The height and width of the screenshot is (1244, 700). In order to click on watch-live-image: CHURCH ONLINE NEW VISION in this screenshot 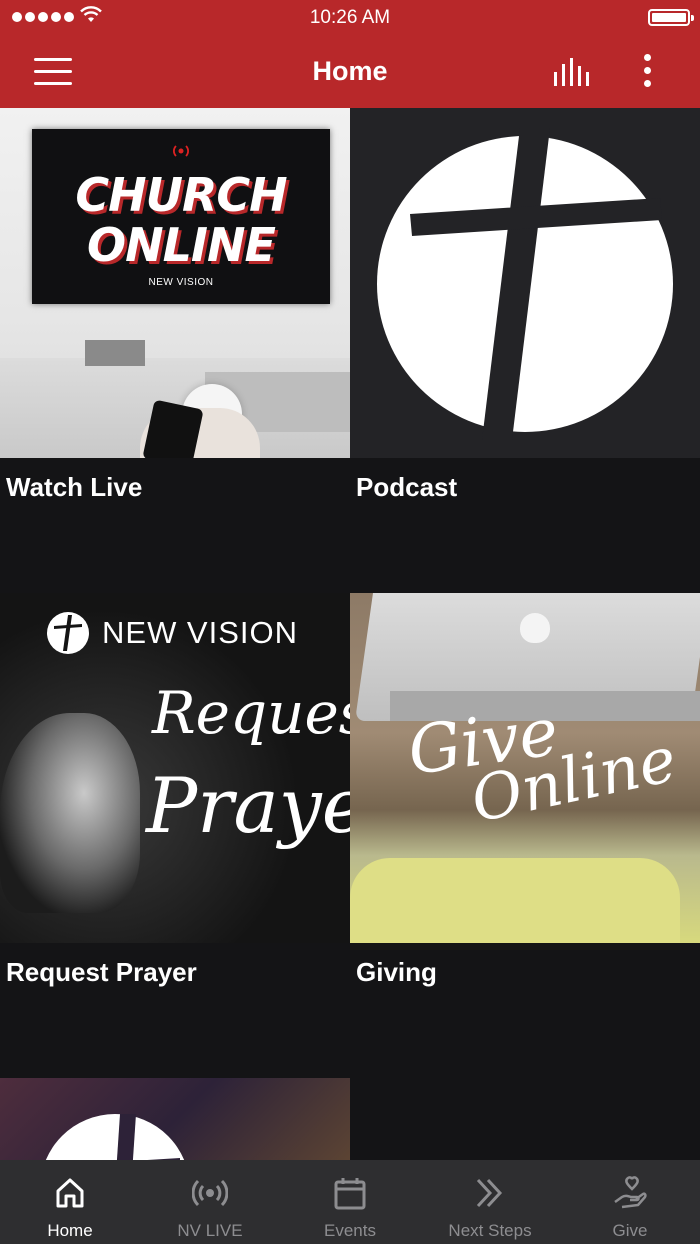, I will do `click(175, 283)`.